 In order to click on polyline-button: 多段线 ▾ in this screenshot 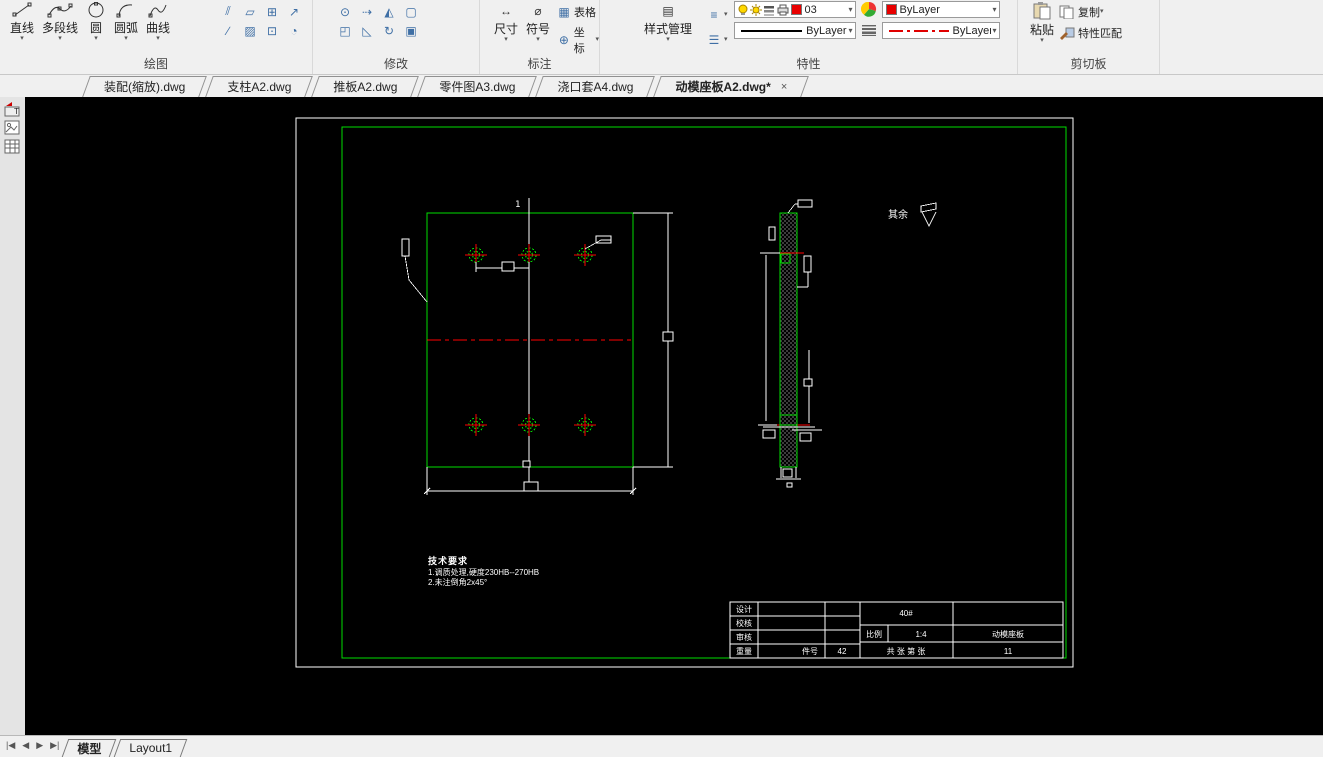, I will do `click(60, 21)`.